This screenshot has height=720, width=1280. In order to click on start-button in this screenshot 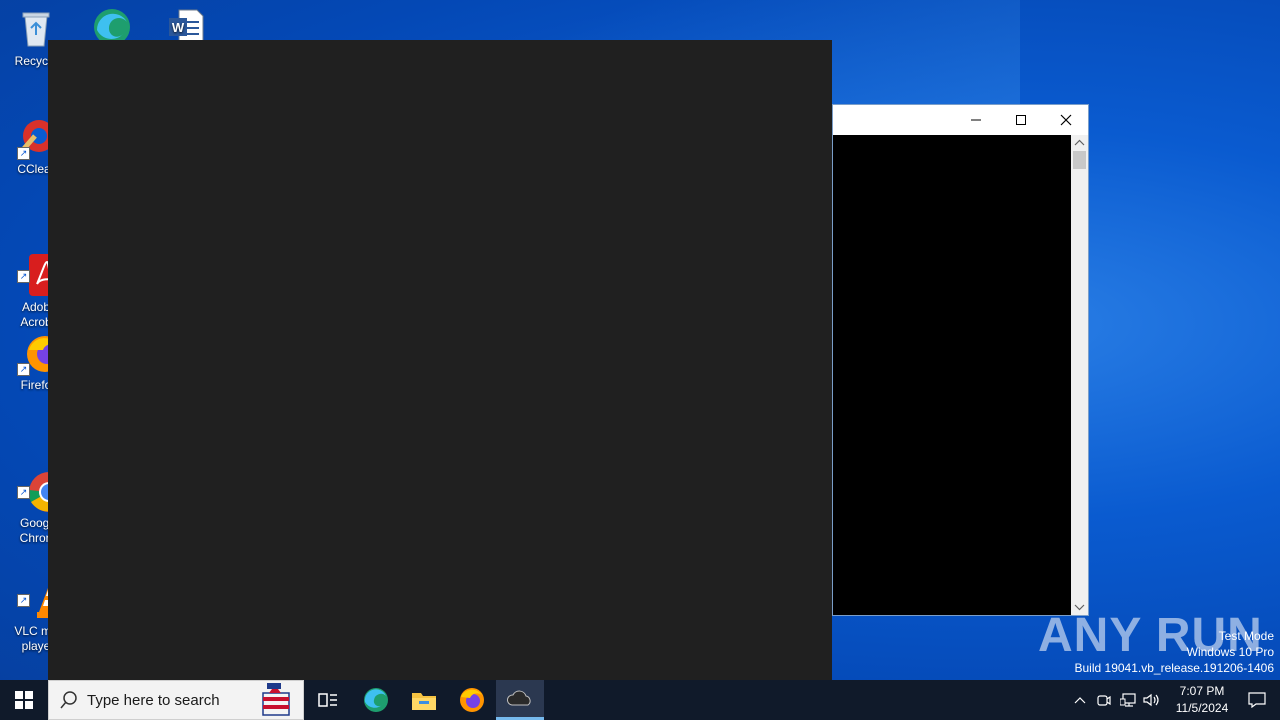, I will do `click(24, 700)`.